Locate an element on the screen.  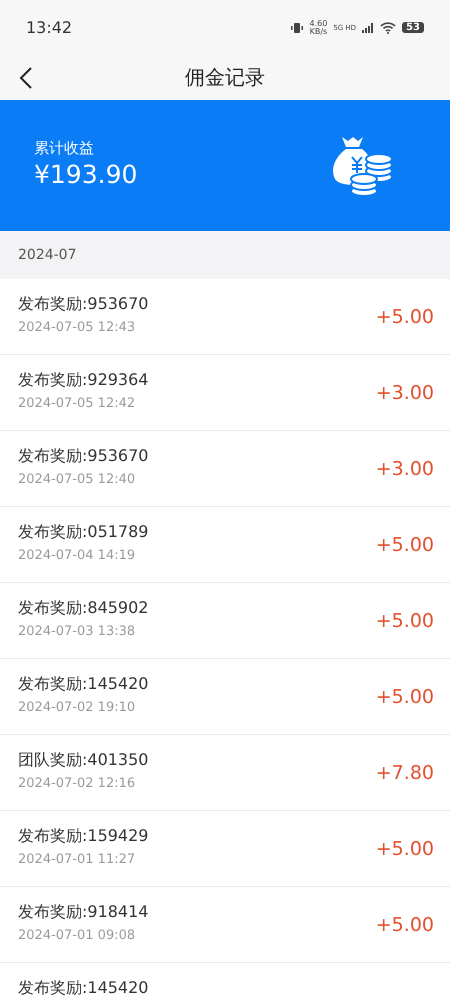
record-title: 团队奖励:401350 is located at coordinates (83, 760).